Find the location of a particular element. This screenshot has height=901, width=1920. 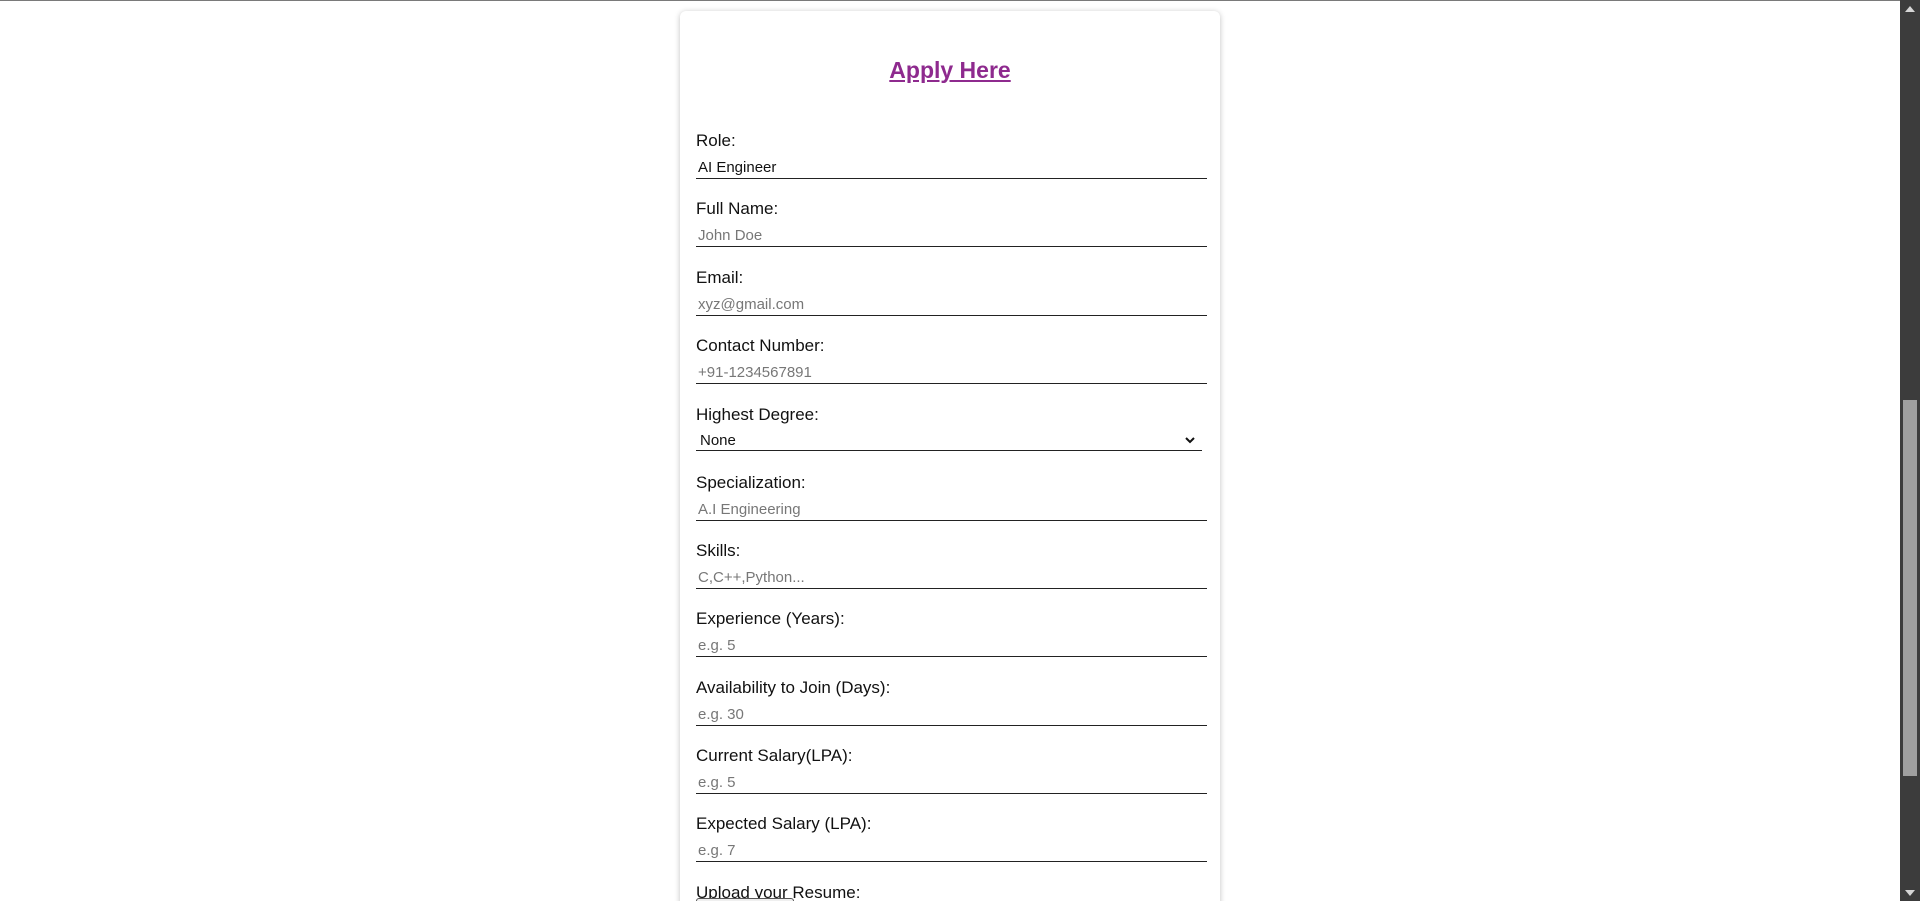

role-label: Role: is located at coordinates (716, 140).